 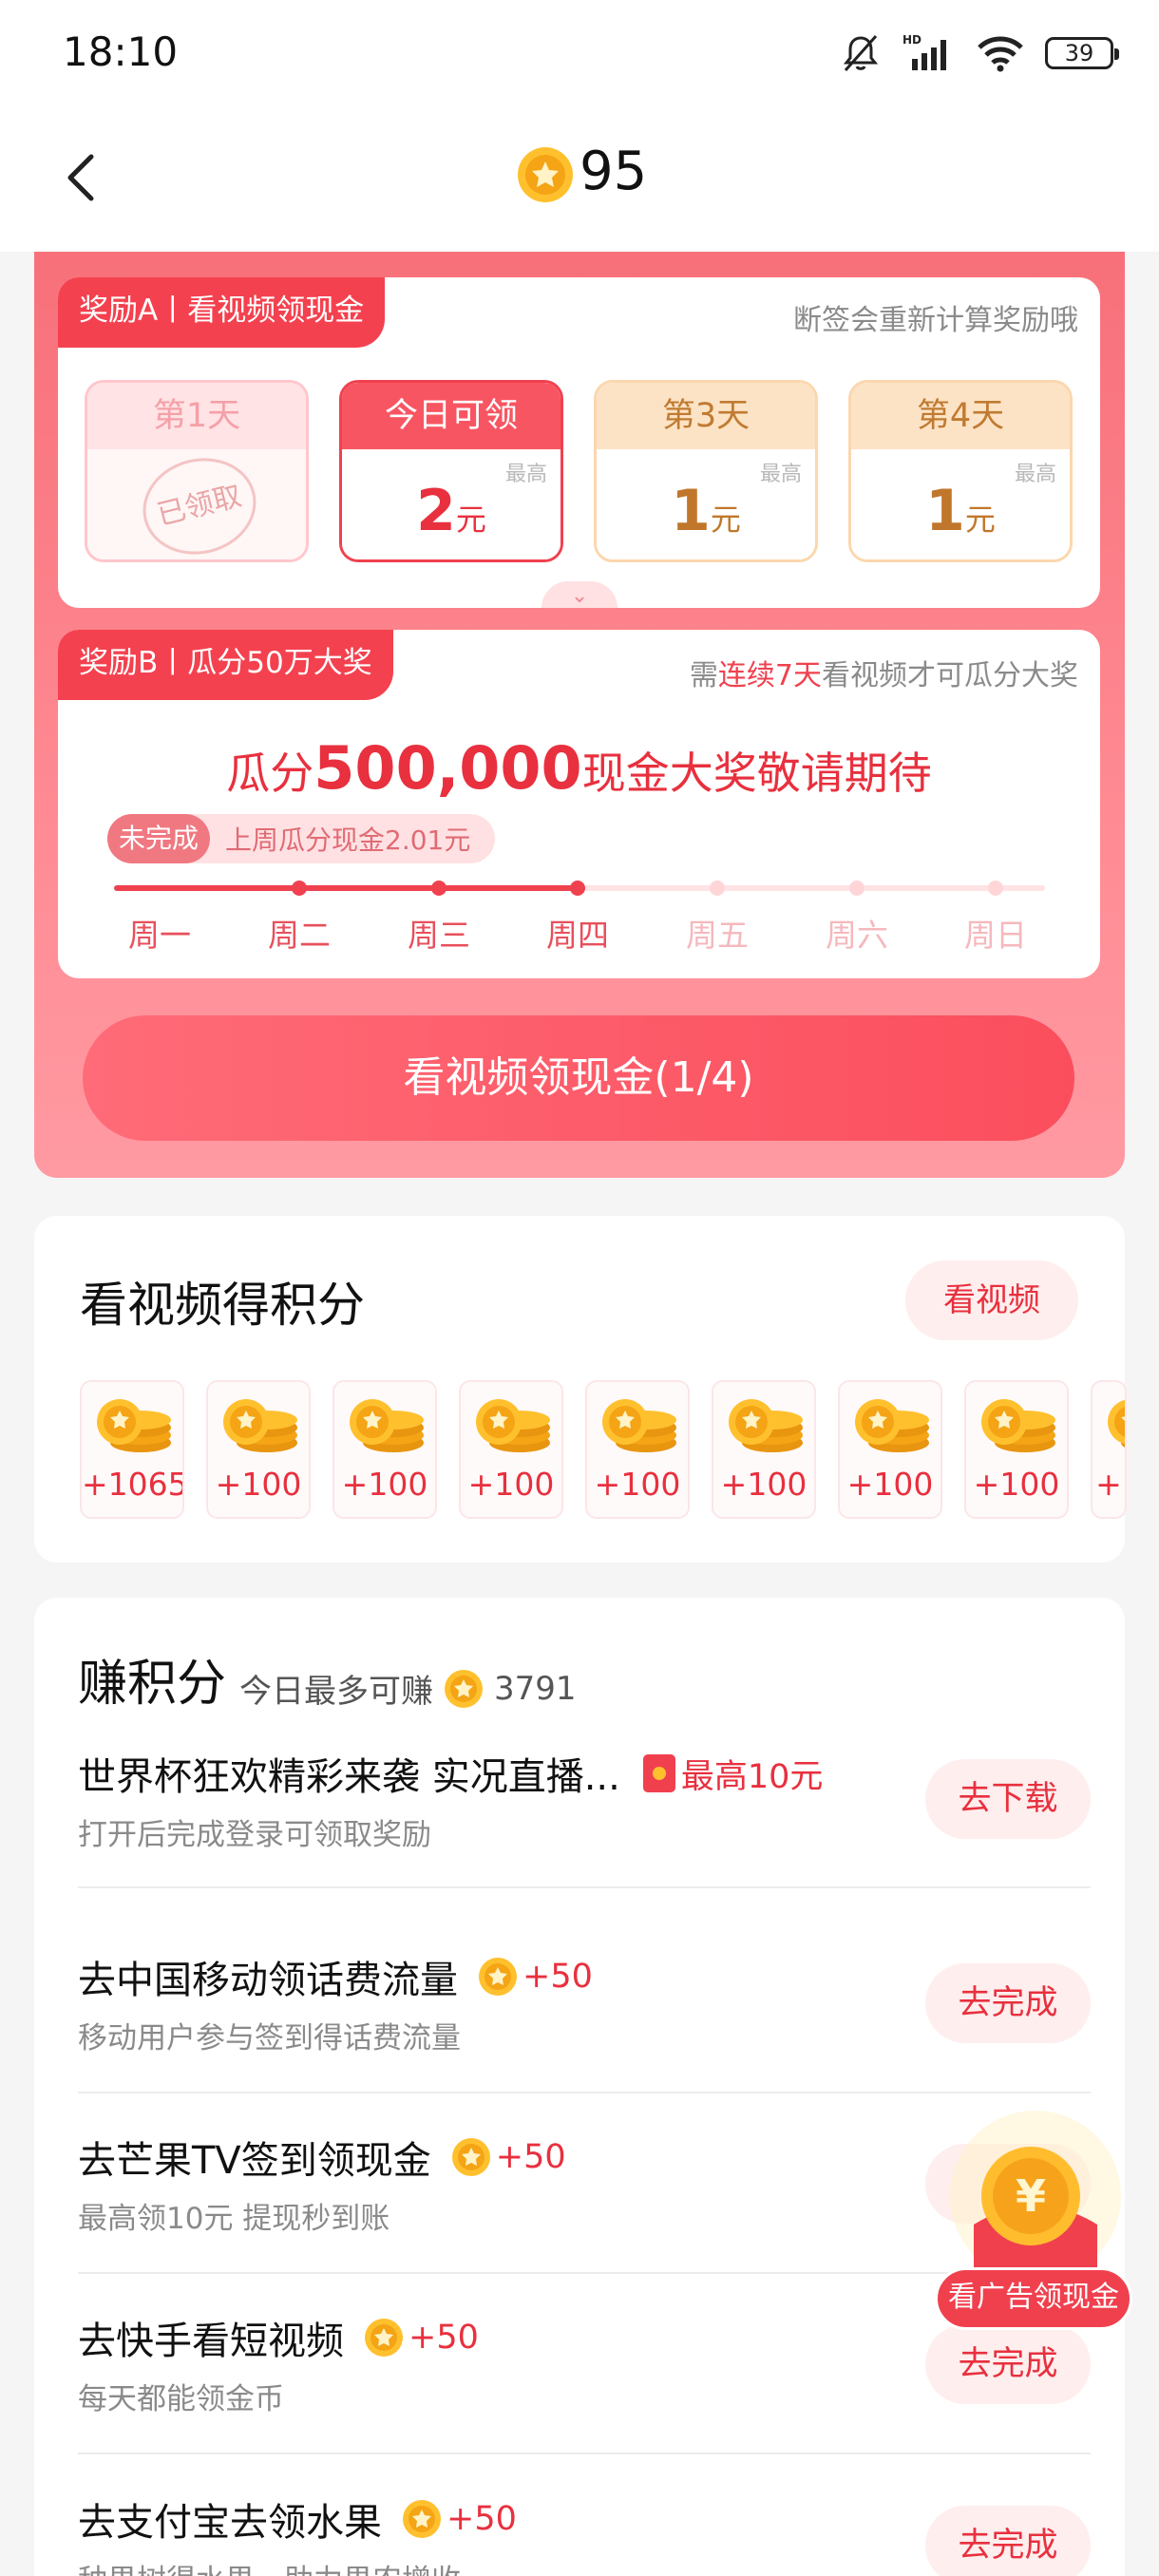 I want to click on weekday-label: 周日, so click(x=995, y=935).